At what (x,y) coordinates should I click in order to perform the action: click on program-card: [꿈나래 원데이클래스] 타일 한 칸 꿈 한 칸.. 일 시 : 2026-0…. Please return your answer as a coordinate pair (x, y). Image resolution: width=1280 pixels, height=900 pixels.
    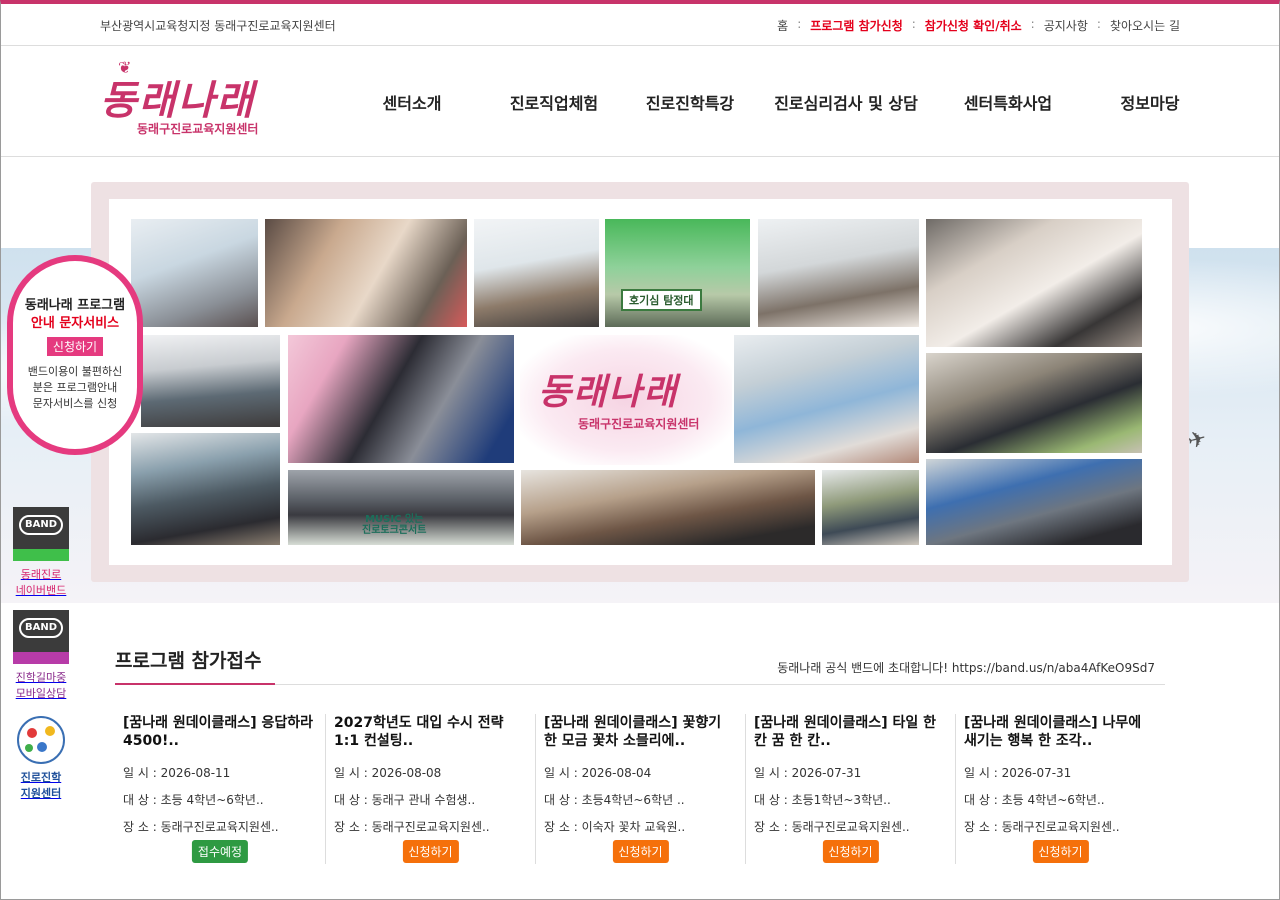
    Looking at the image, I should click on (850, 789).